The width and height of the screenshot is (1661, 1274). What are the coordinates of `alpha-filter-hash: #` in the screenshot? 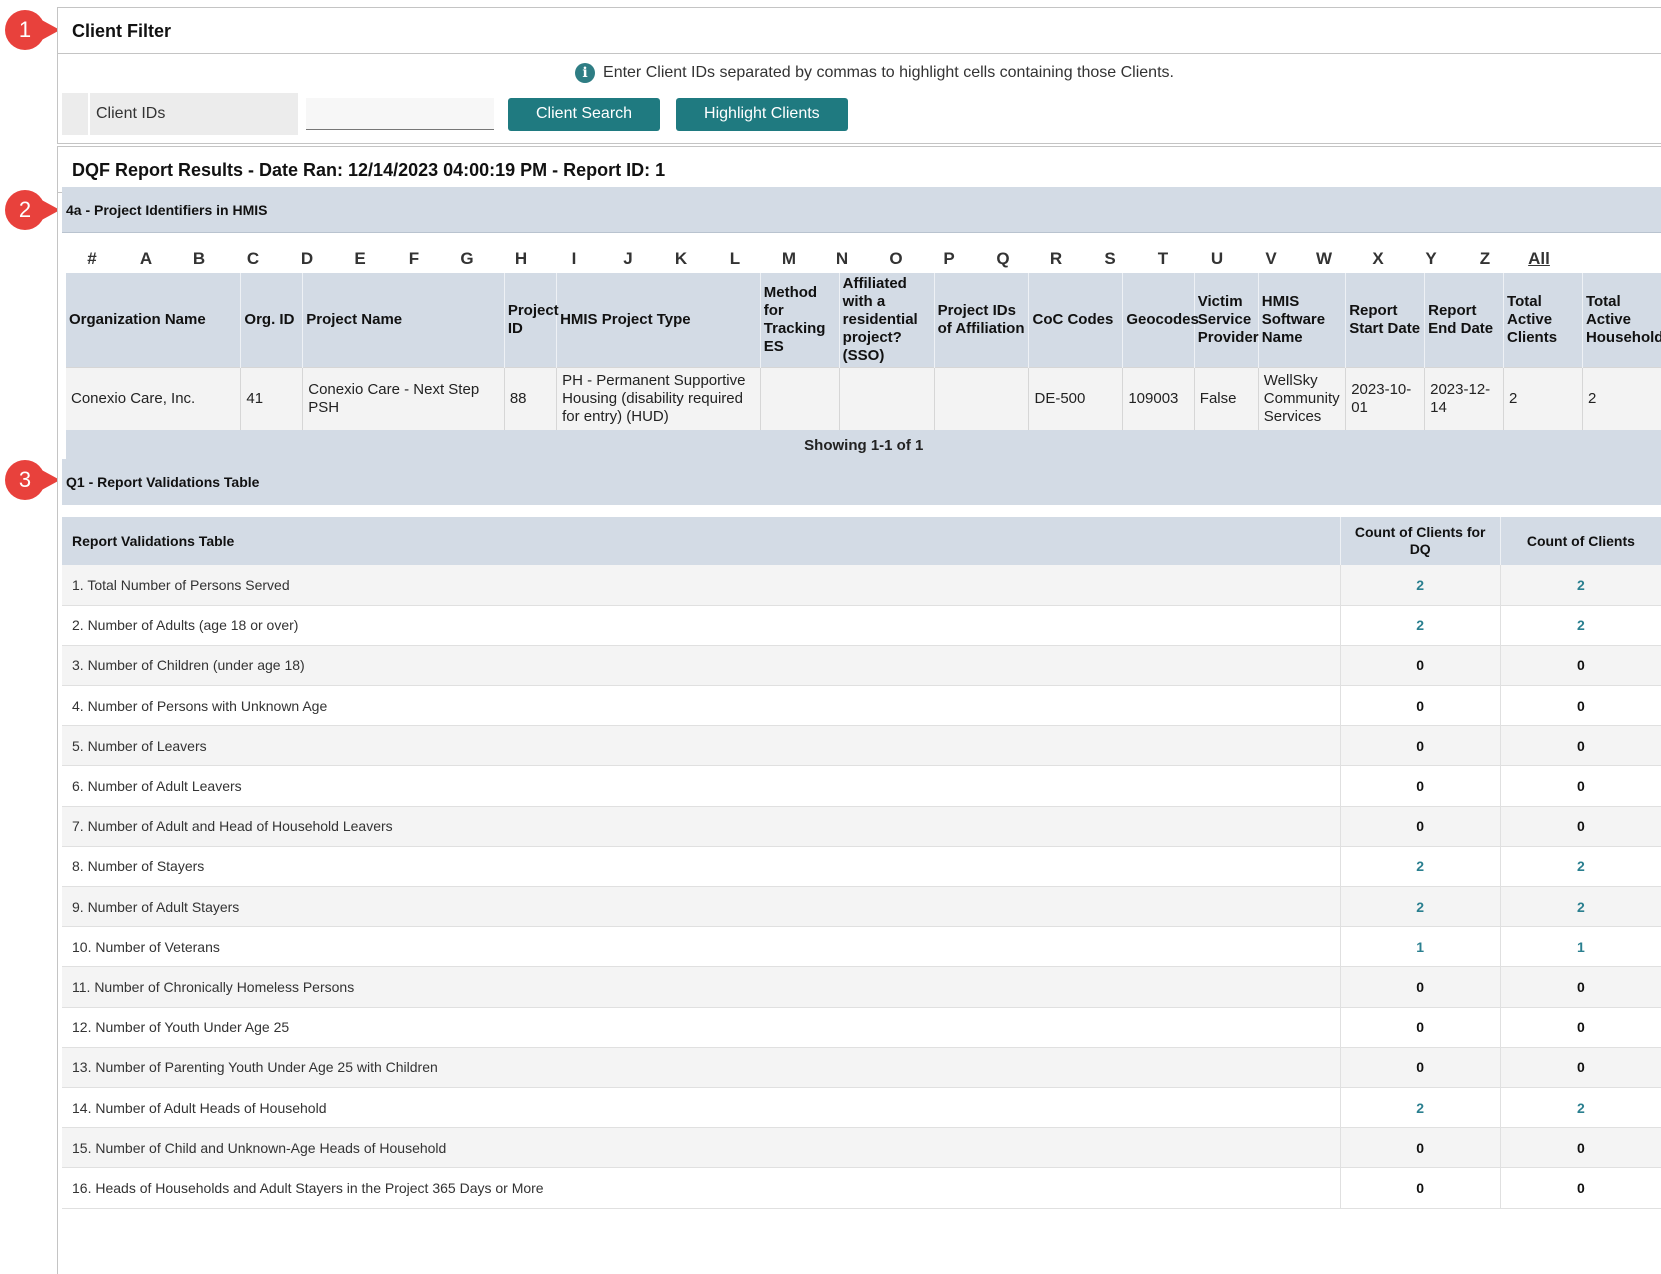 It's located at (91, 259).